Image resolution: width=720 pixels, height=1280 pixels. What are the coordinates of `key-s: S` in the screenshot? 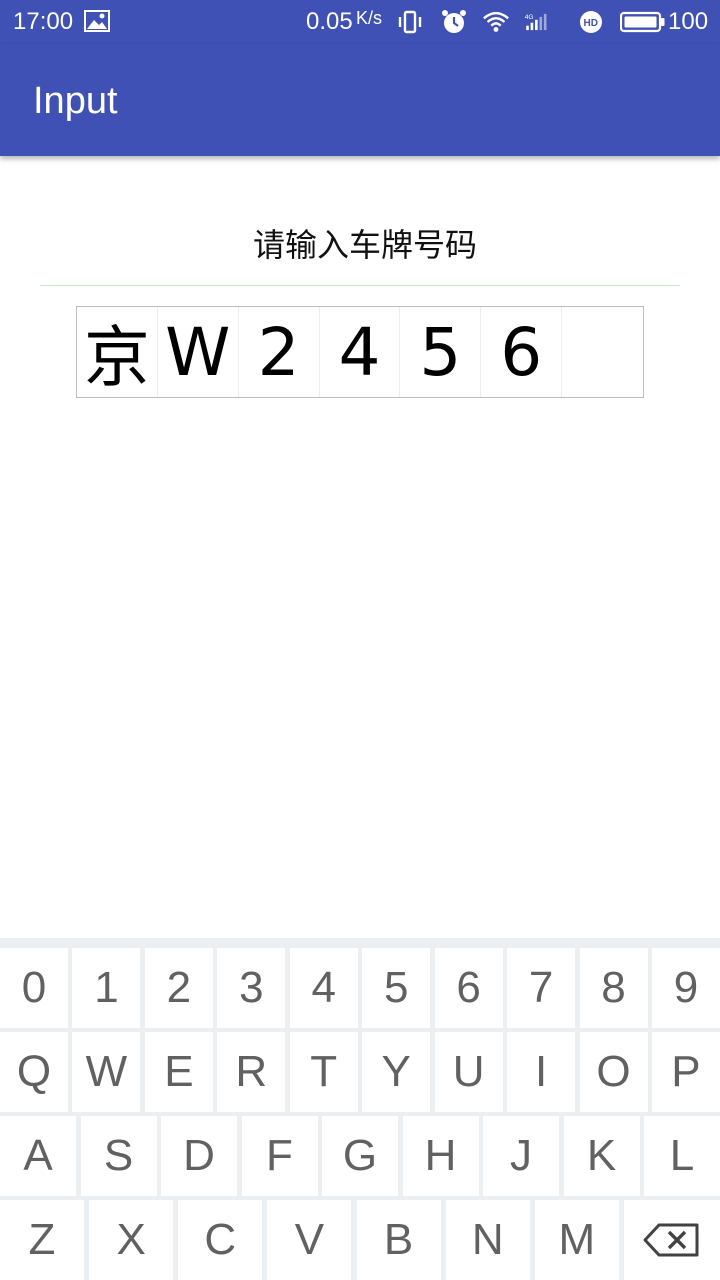 It's located at (118, 1156).